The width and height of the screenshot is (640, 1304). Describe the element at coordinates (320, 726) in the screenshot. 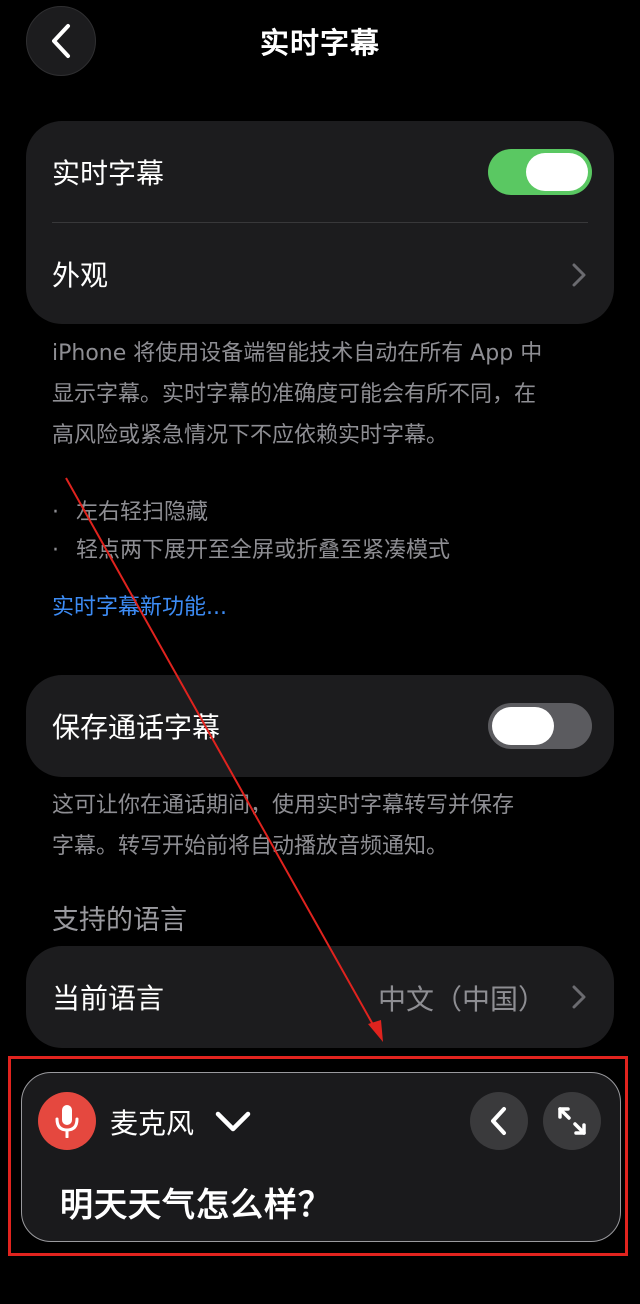

I see `call-captions-card: 保存通话字幕` at that location.